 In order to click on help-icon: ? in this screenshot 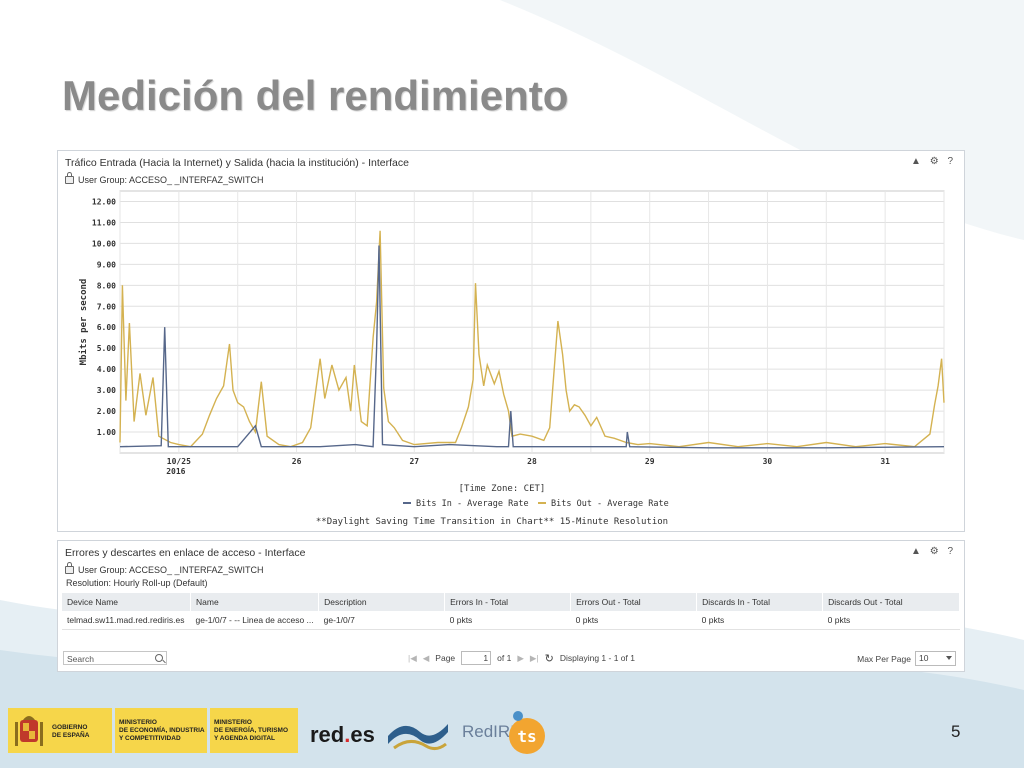, I will do `click(951, 551)`.